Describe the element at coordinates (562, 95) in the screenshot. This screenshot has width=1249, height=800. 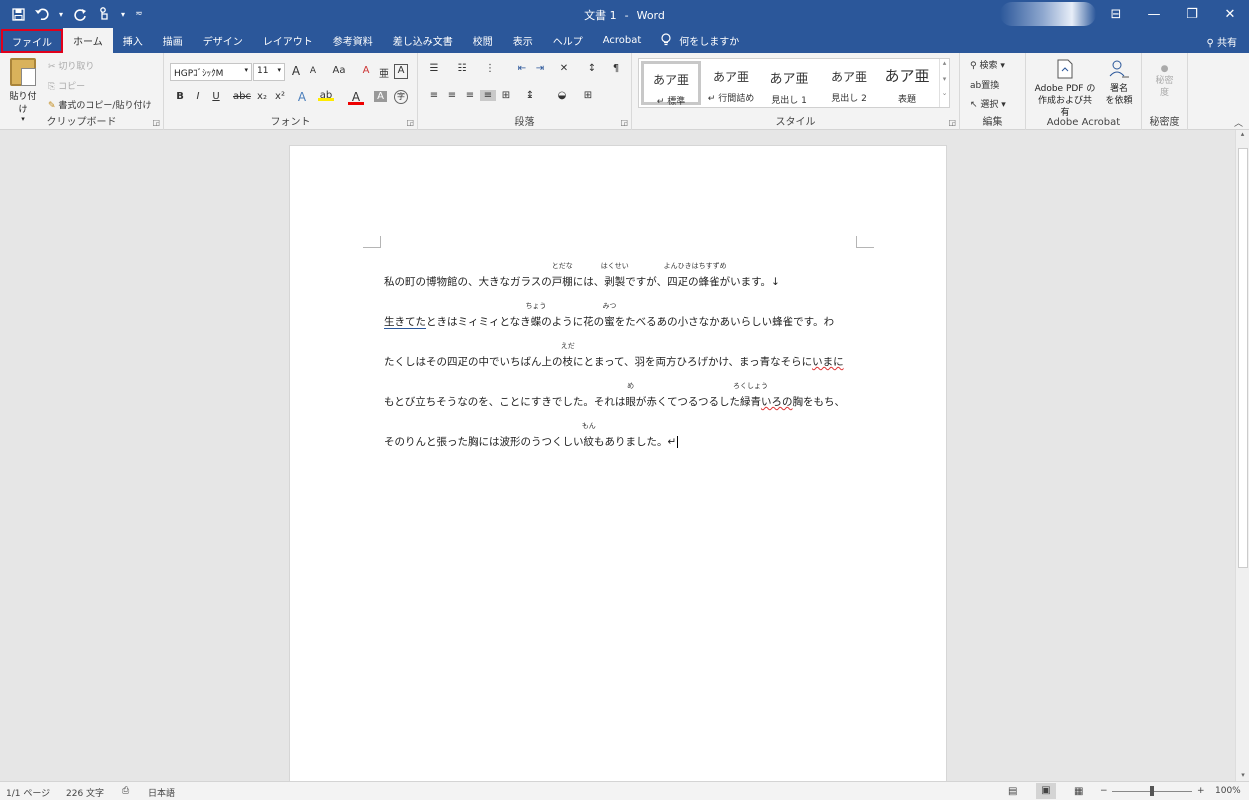
I see `shading-icon: ◒` at that location.